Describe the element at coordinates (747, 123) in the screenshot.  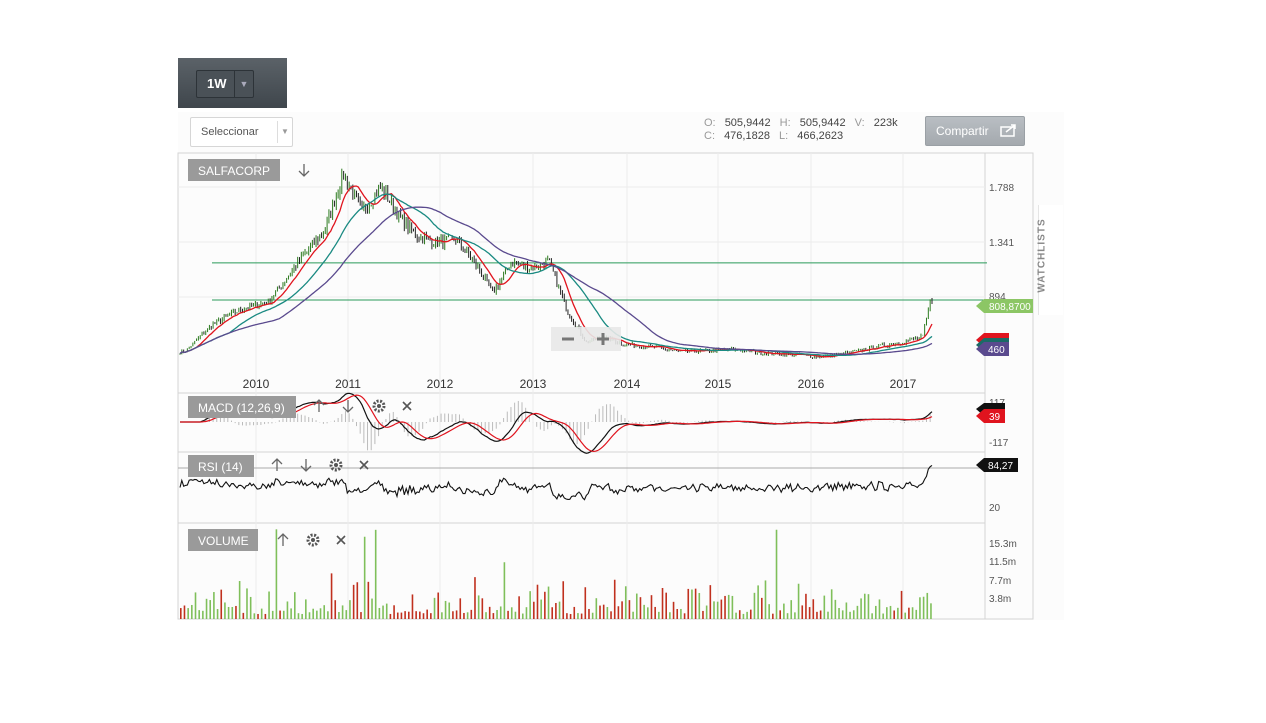
I see `open-value: 505,9442` at that location.